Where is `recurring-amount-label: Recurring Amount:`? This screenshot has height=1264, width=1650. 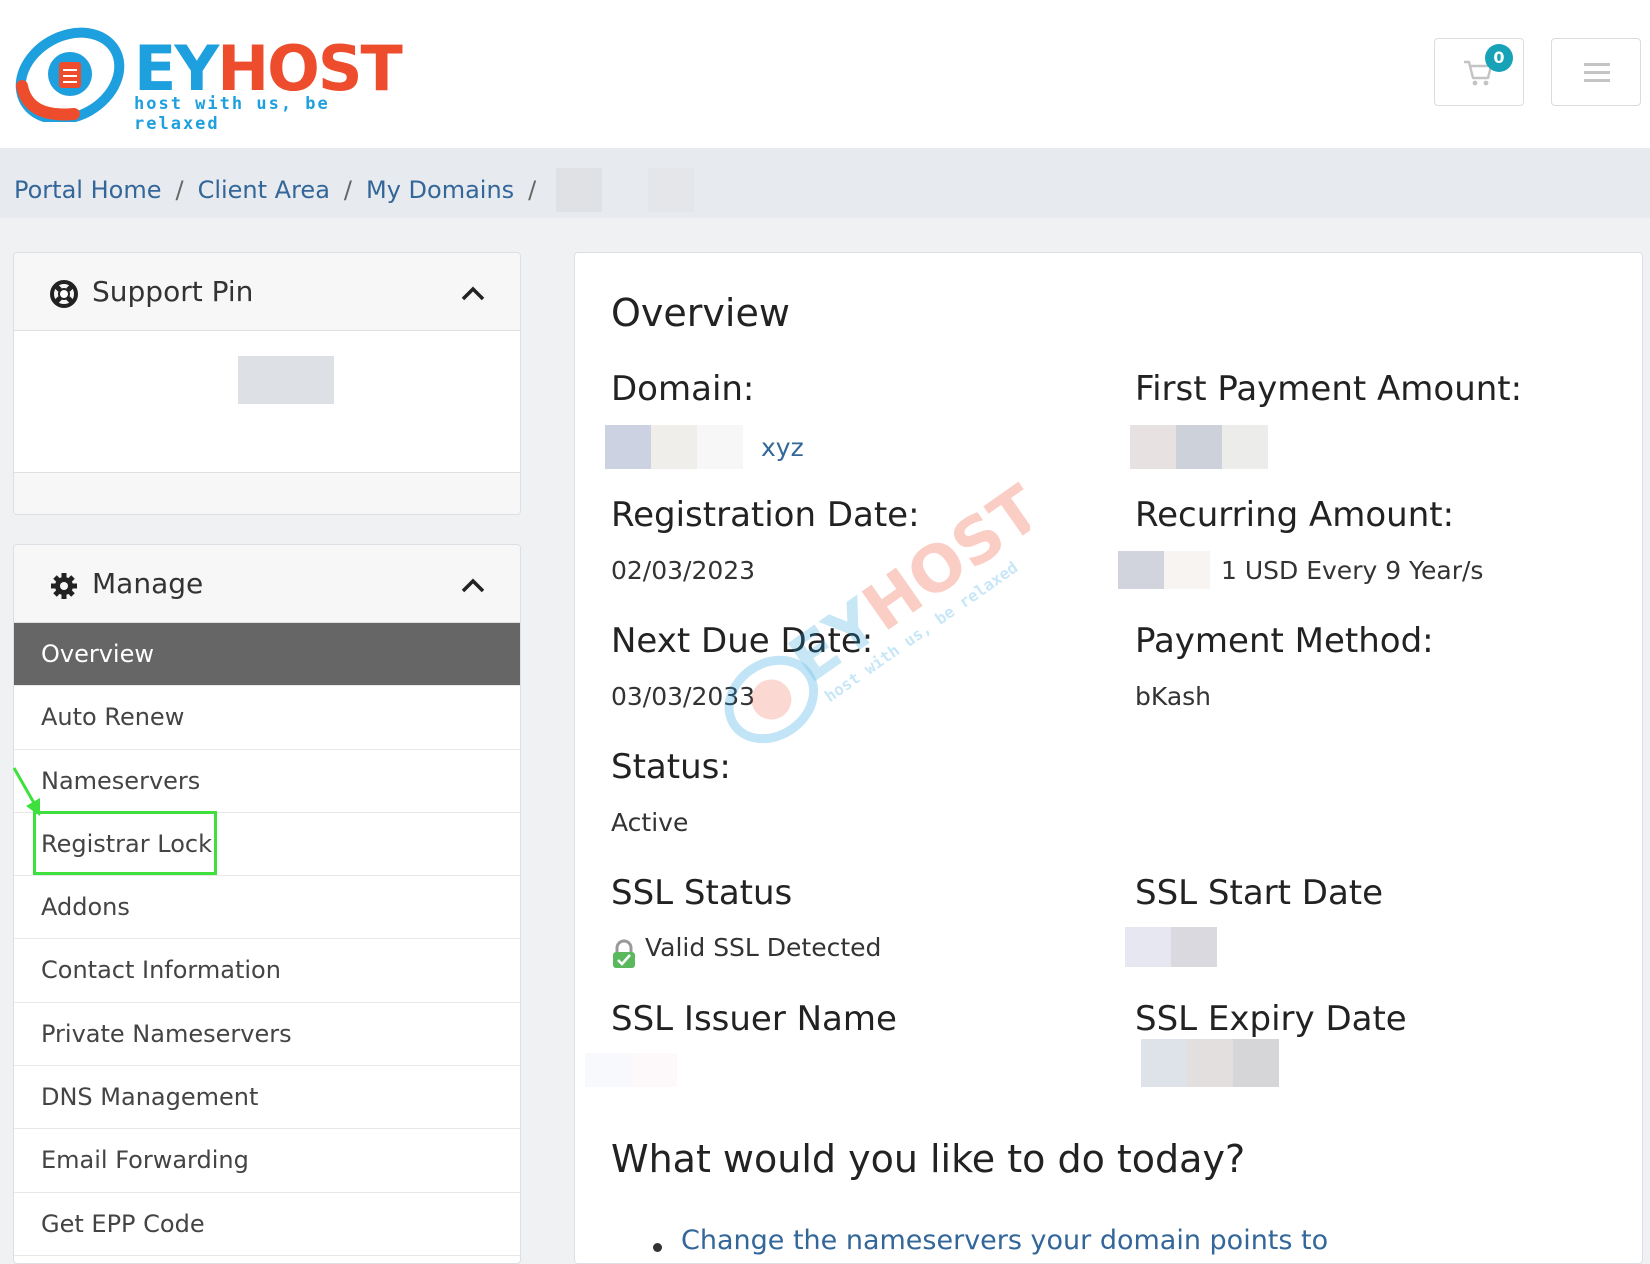 recurring-amount-label: Recurring Amount: is located at coordinates (1295, 515).